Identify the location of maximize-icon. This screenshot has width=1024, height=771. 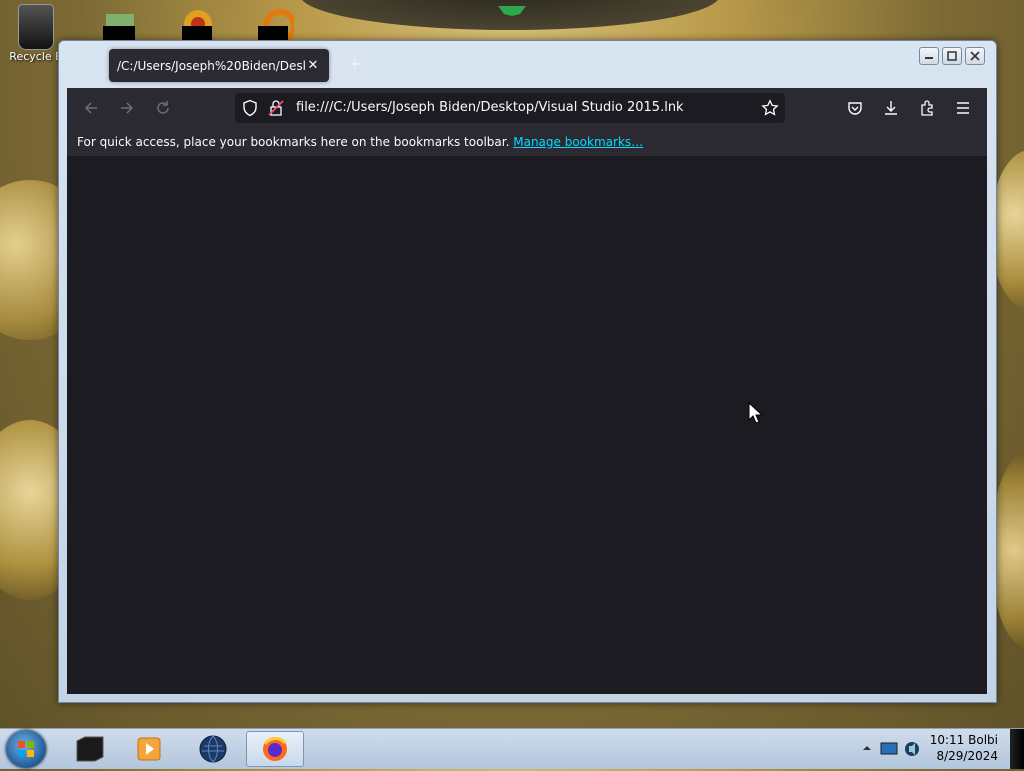
(952, 56).